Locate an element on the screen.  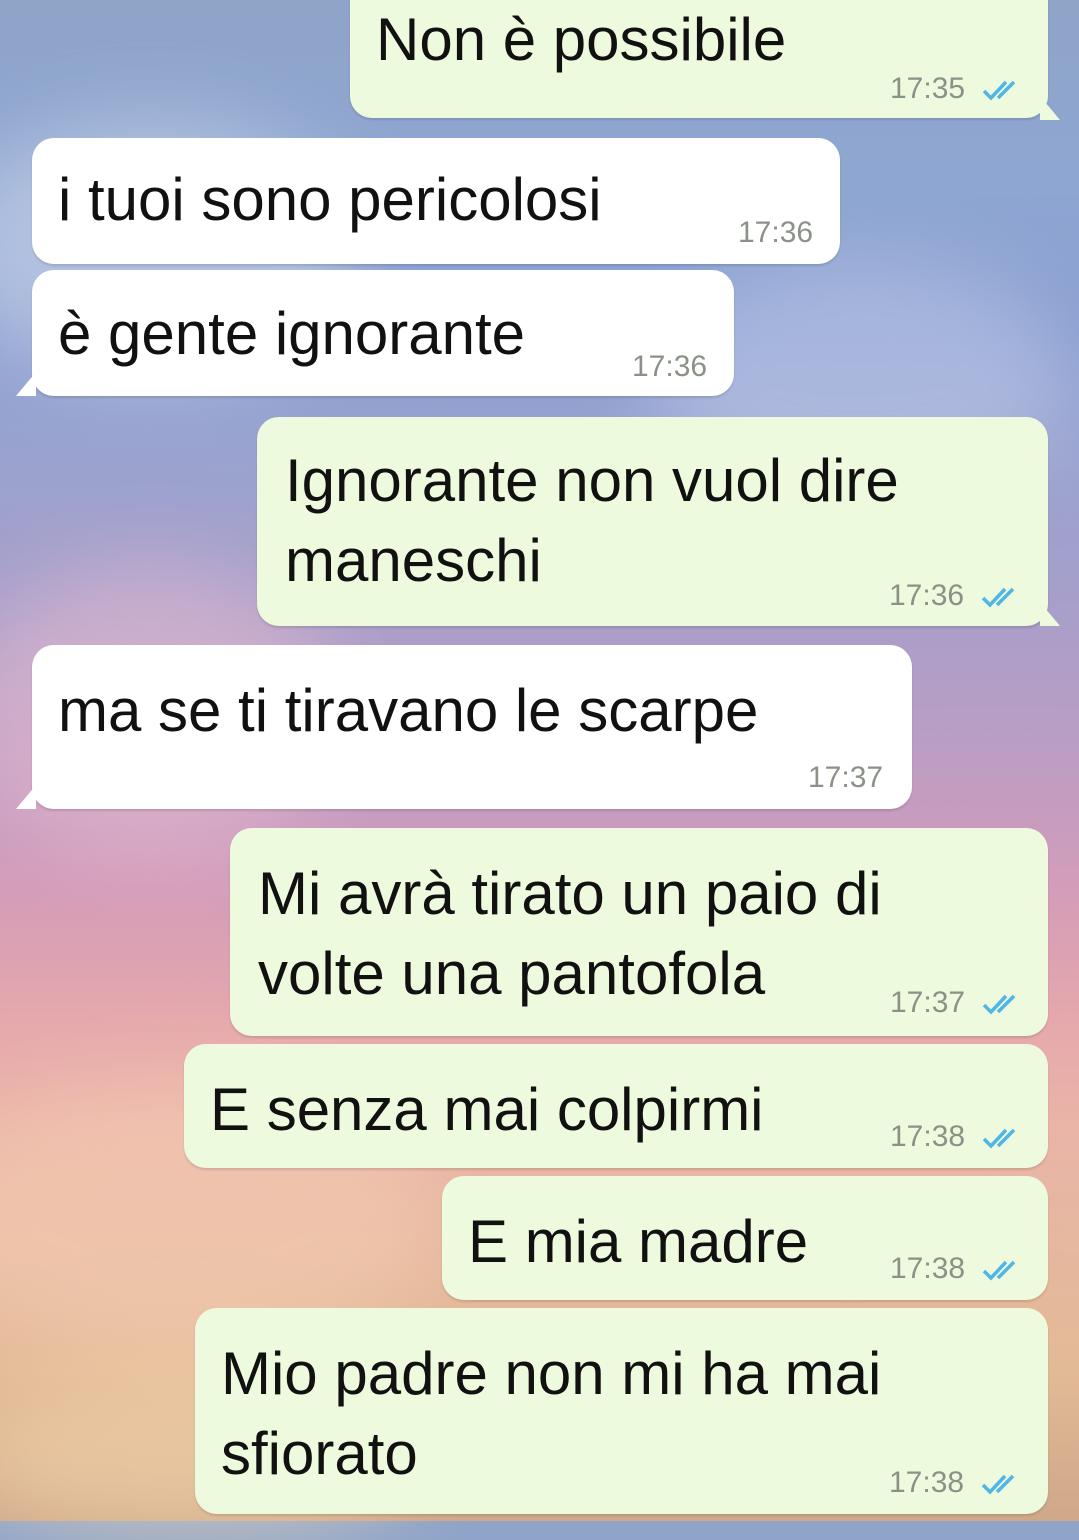
message-text: ma se ti tiravano le scarpe is located at coordinates (408, 710).